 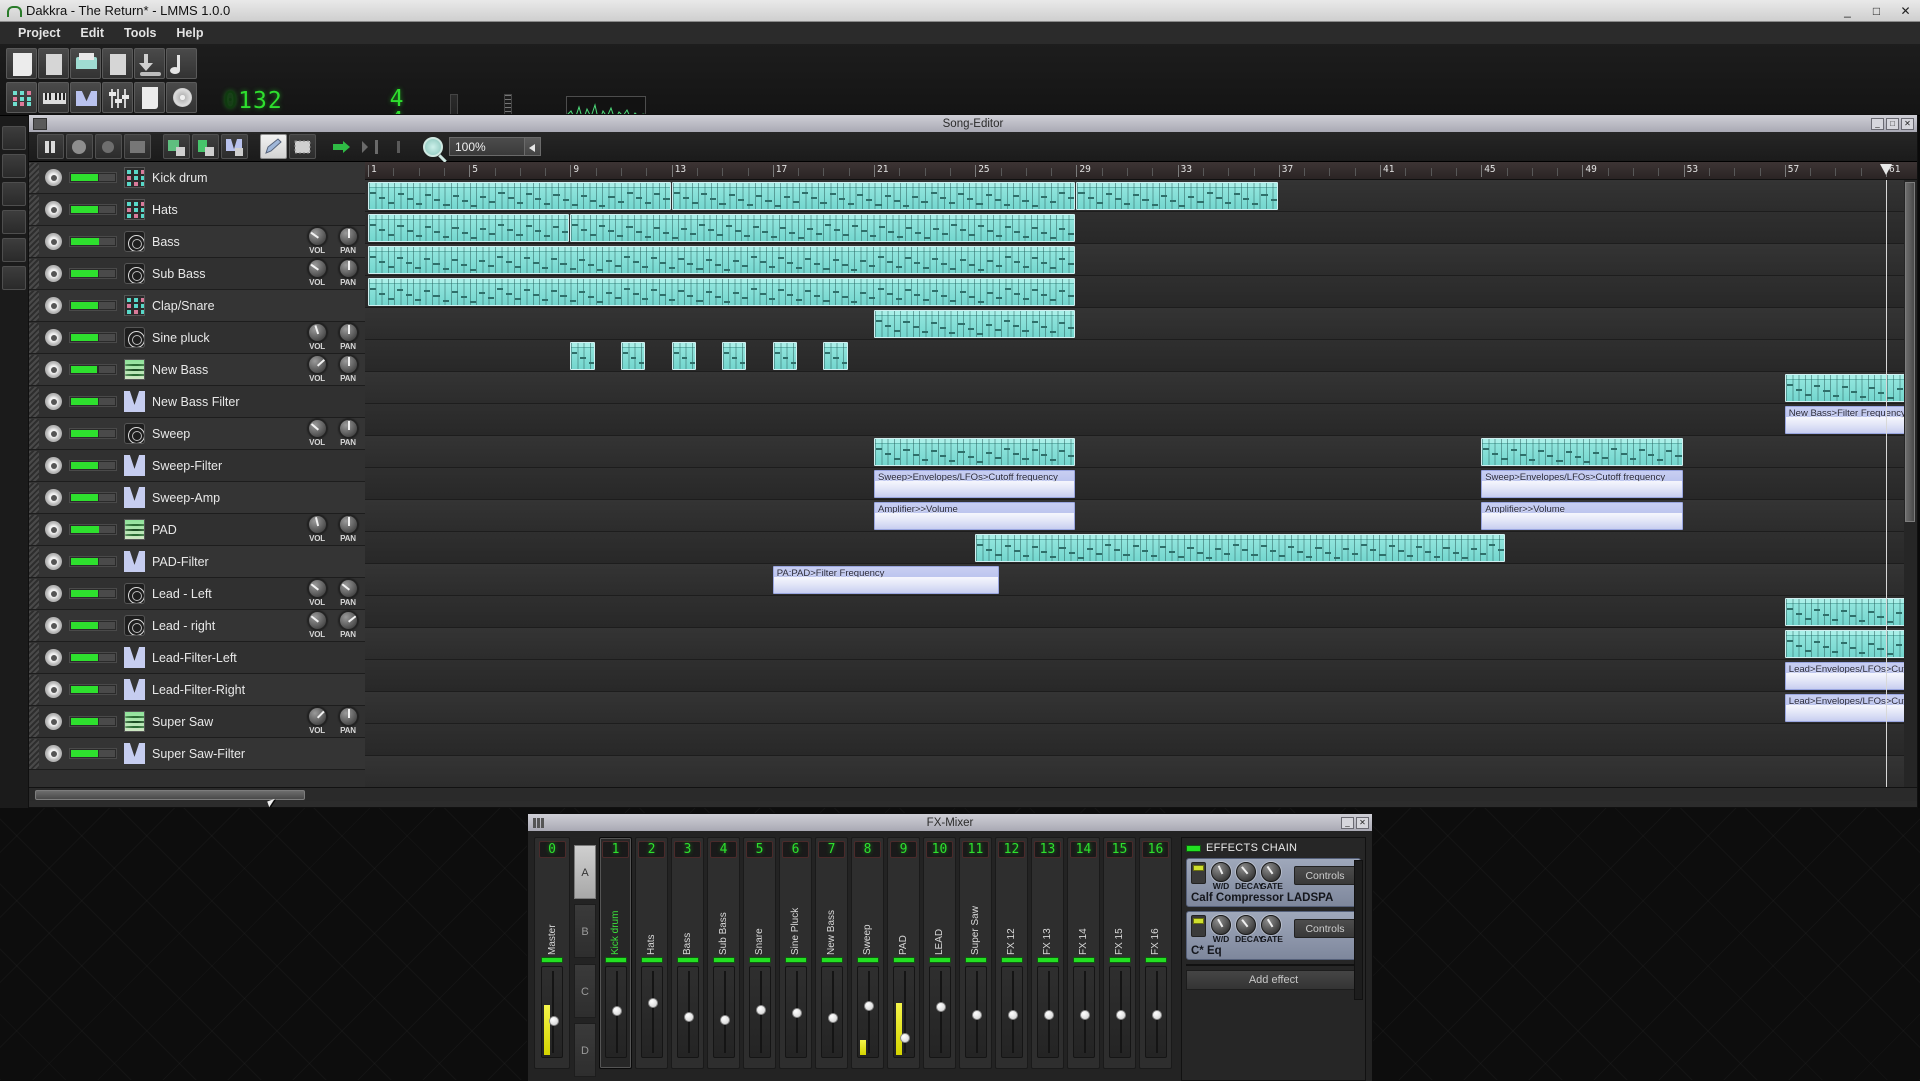 What do you see at coordinates (149, 97) in the screenshot?
I see `project-notes-icon` at bounding box center [149, 97].